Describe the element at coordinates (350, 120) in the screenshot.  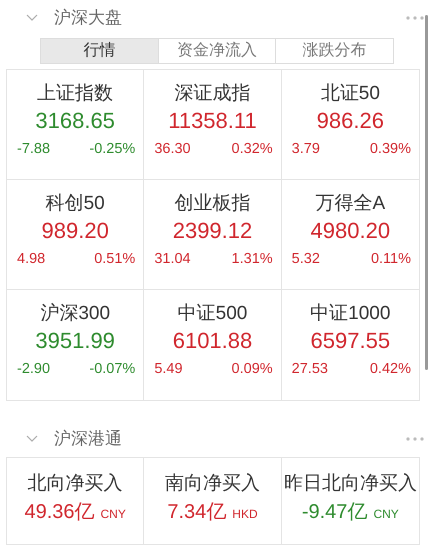
I see `index-value: 986.26` at that location.